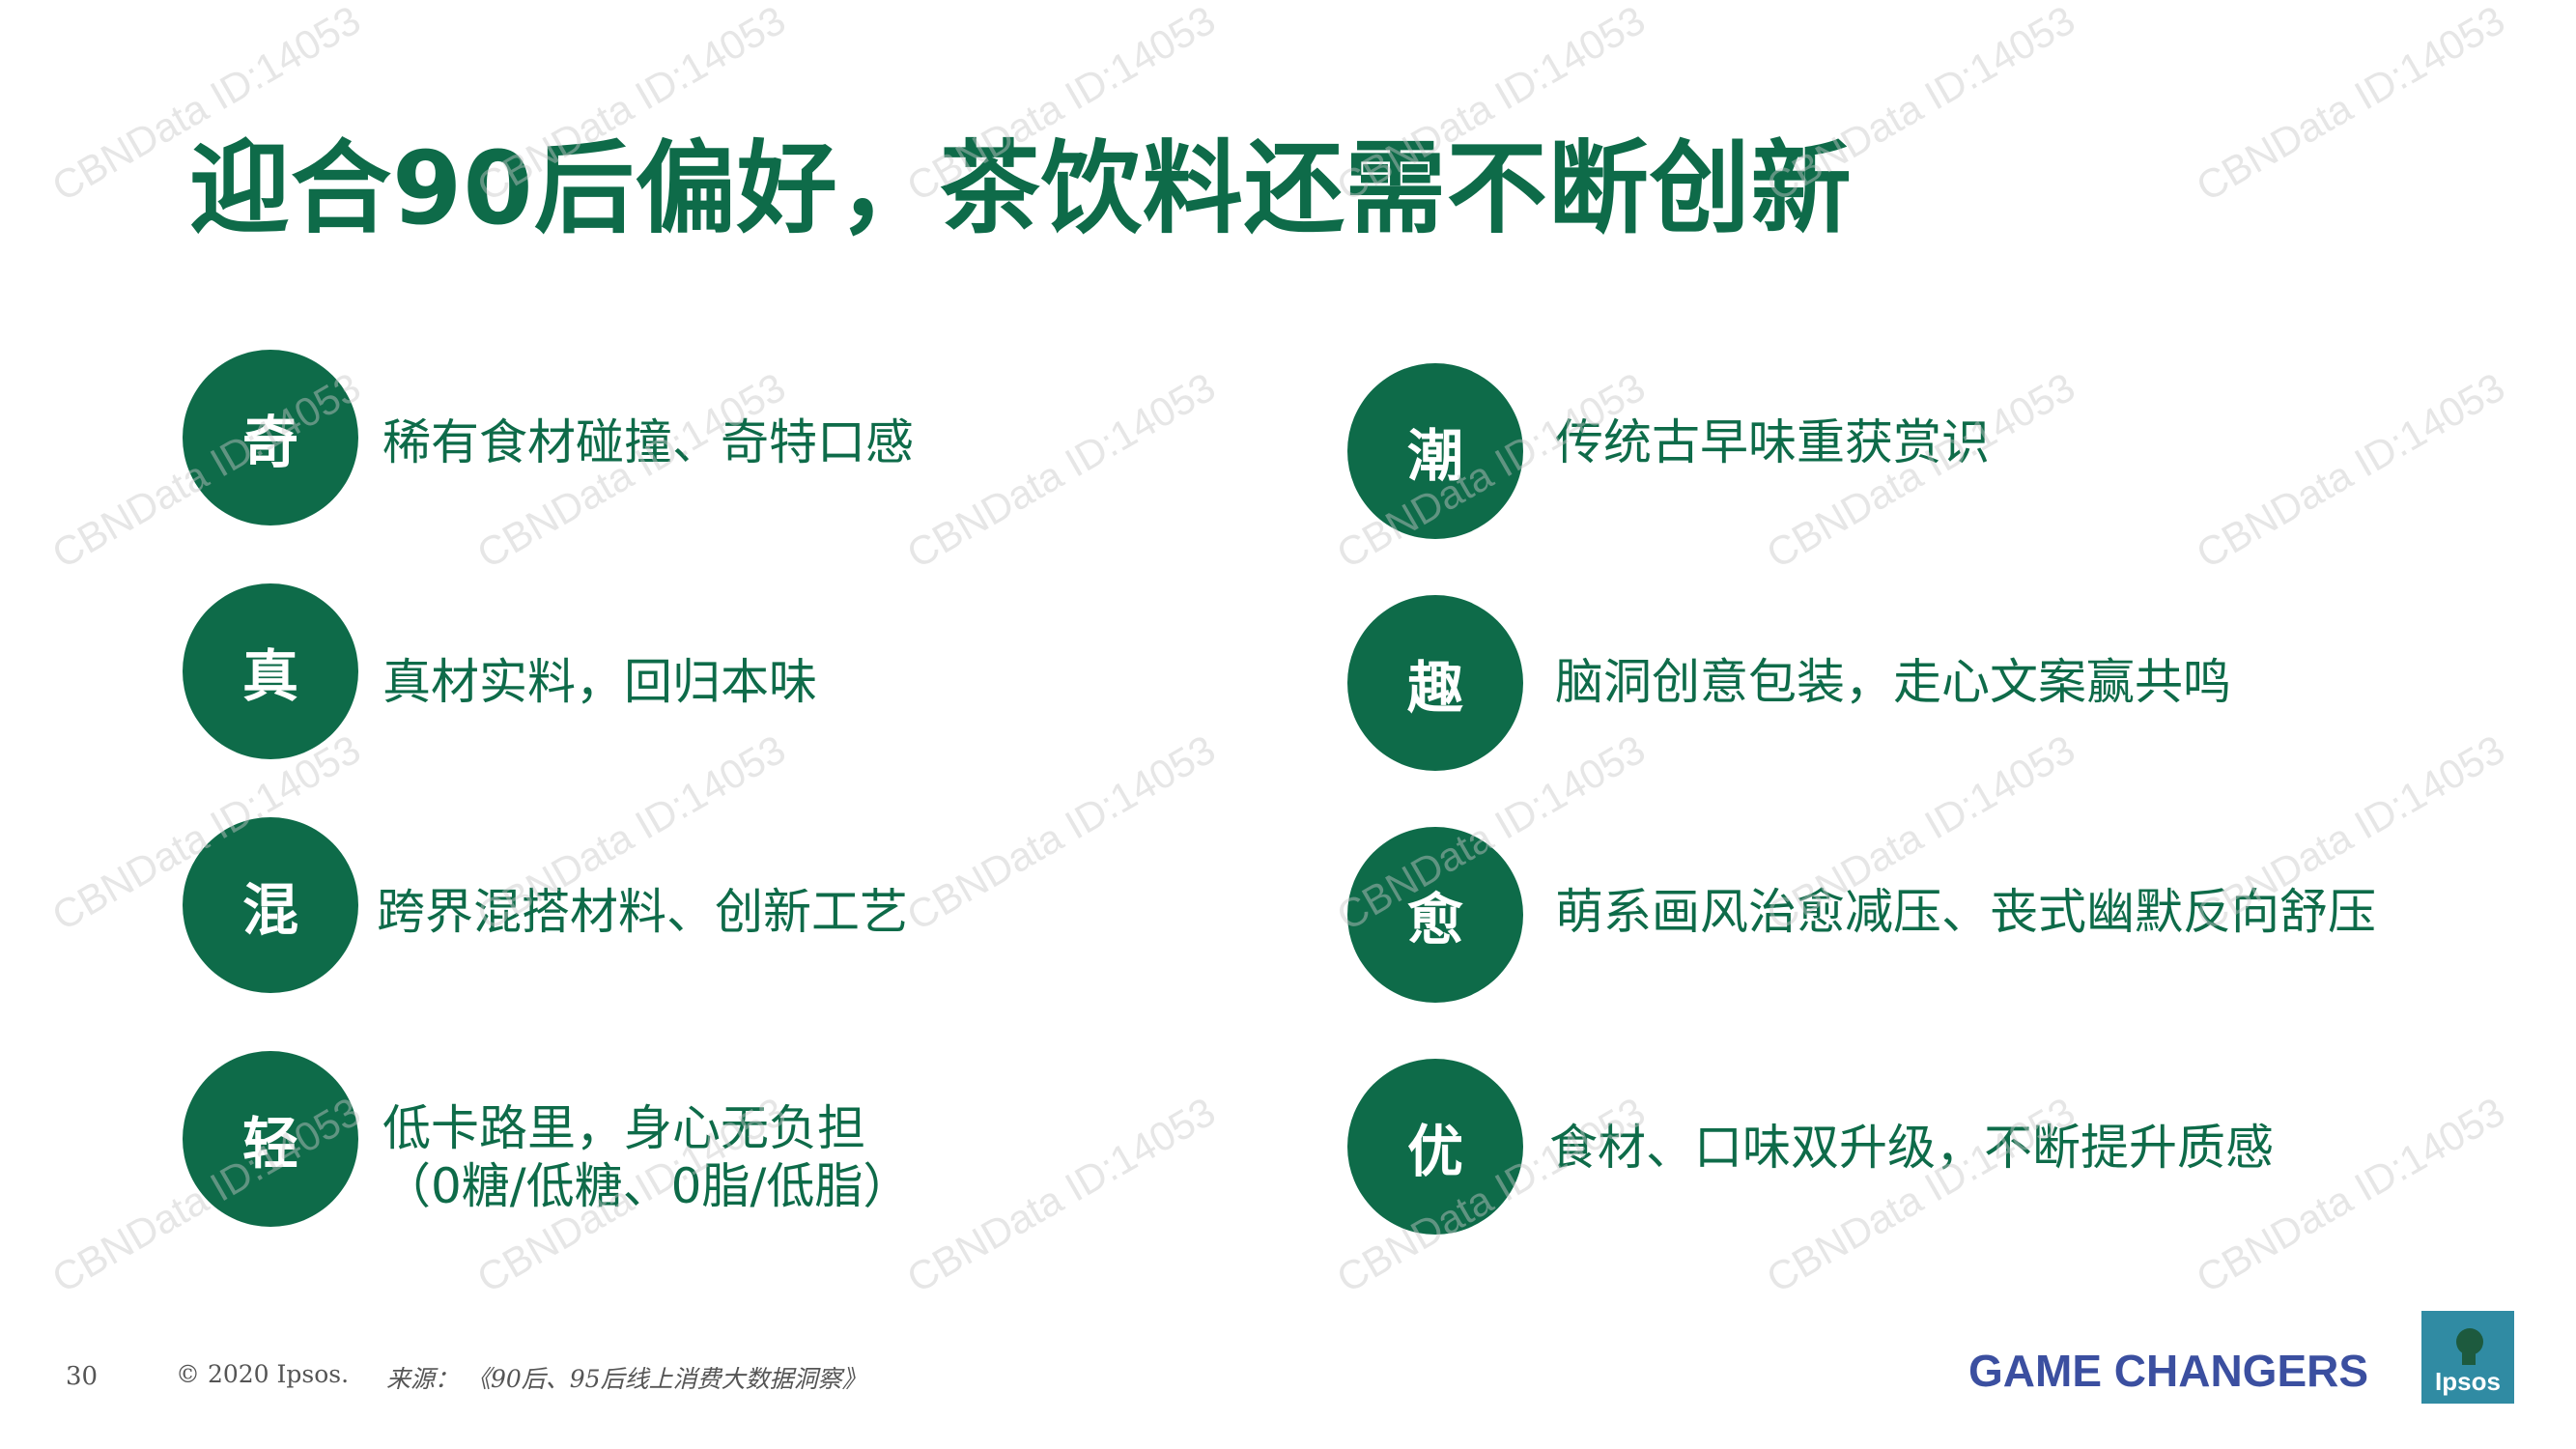 Image resolution: width=2576 pixels, height=1449 pixels. Describe the element at coordinates (646, 1157) in the screenshot. I see `feature-text: 低卡路里，身心无负担 （0糖/低糖、0脂/低脂）` at that location.